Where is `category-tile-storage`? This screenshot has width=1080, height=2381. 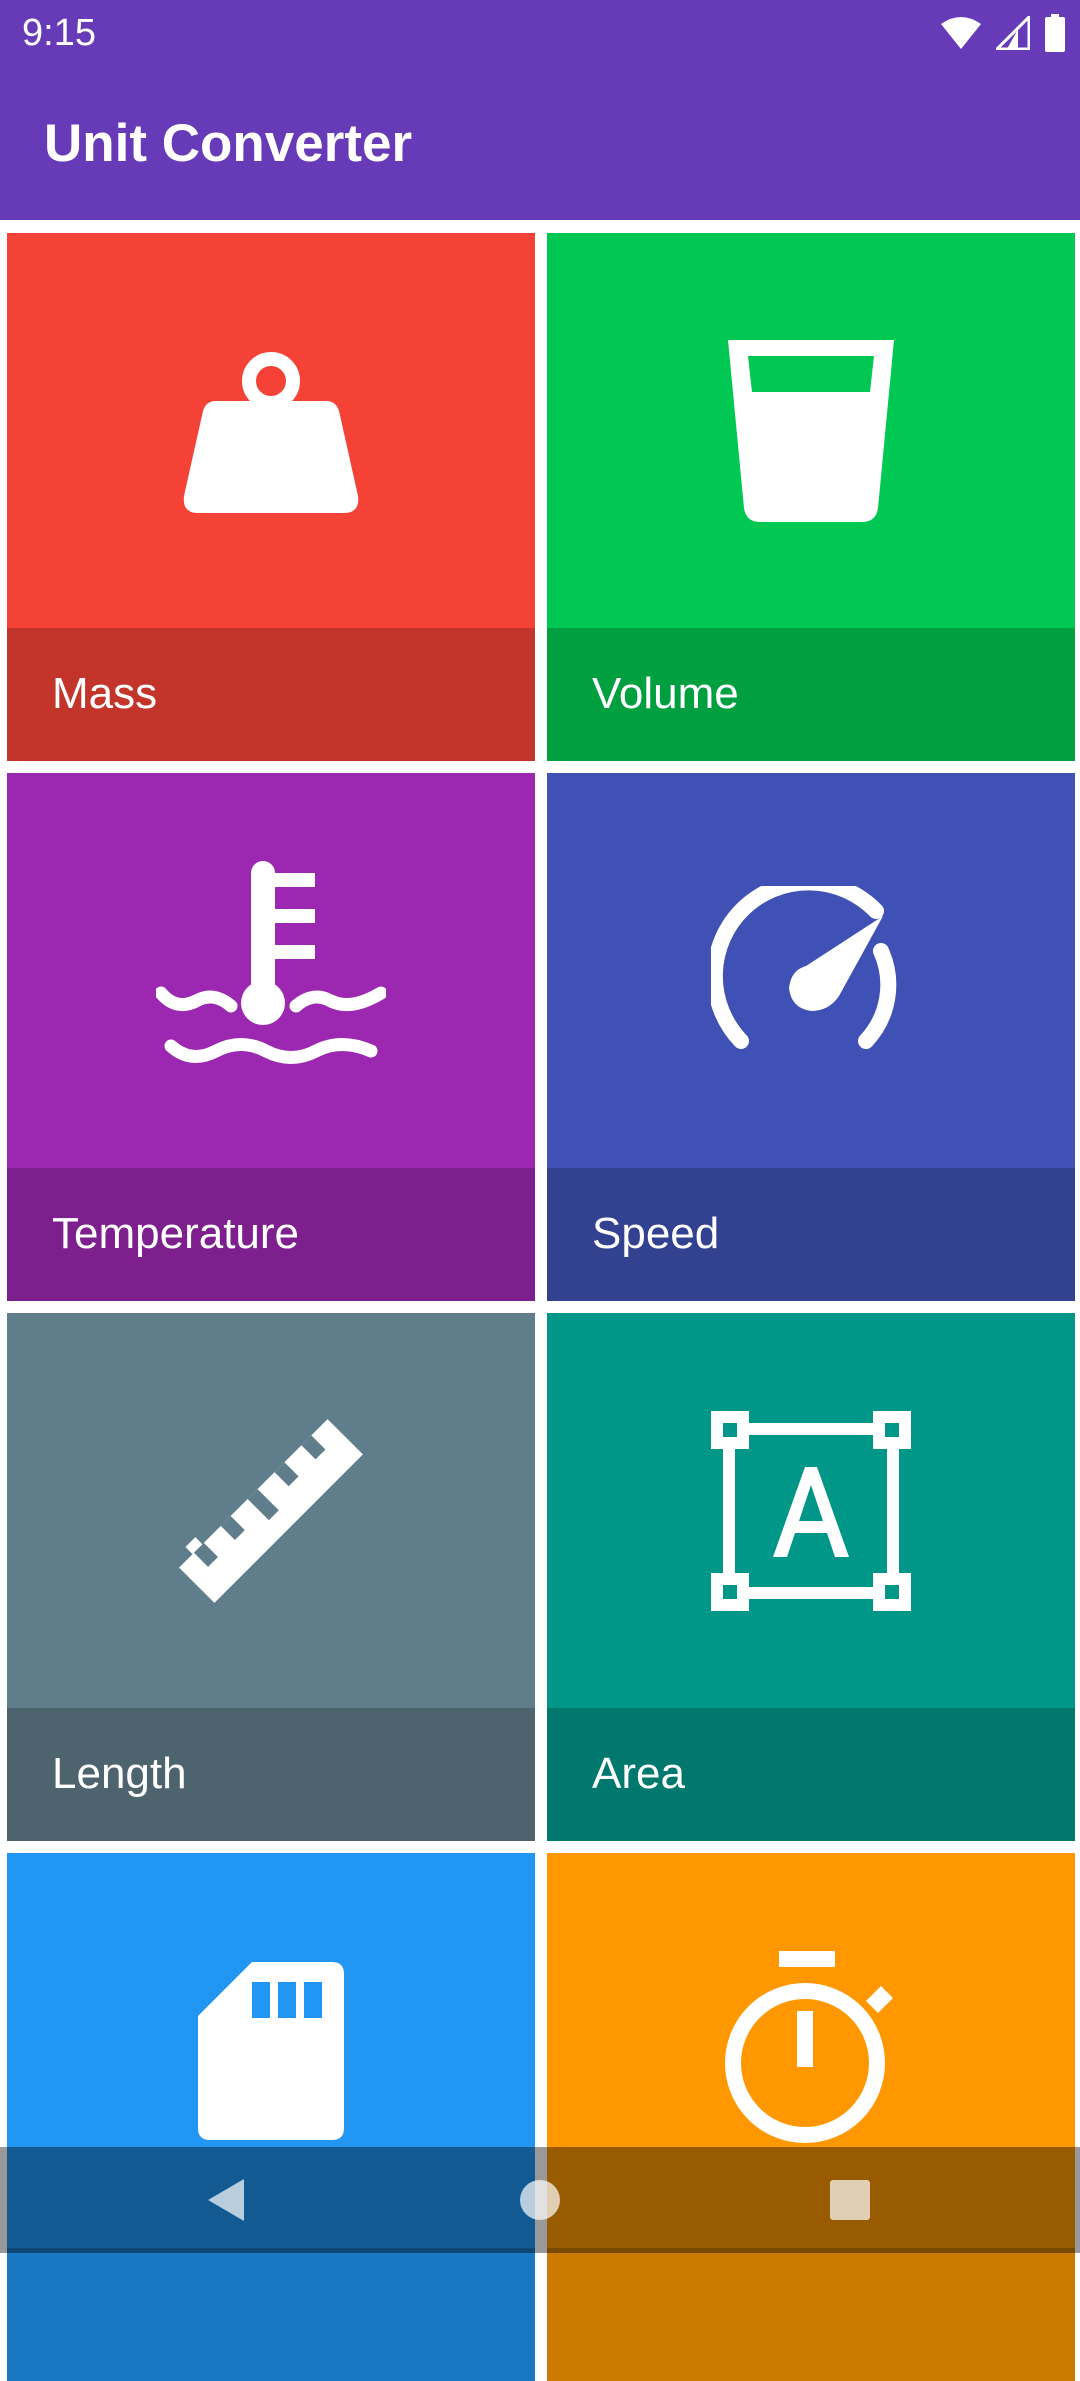 category-tile-storage is located at coordinates (271, 2117).